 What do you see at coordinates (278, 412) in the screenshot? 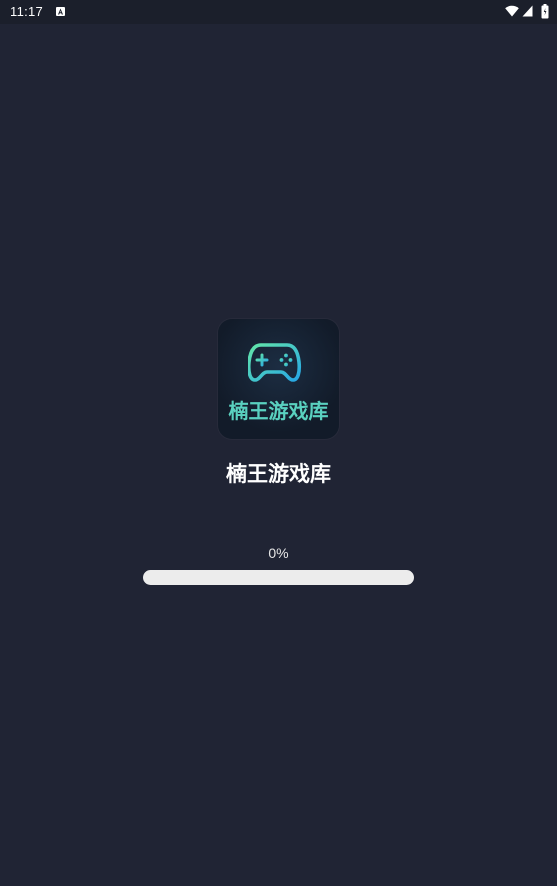
I see `app-logo-label: 楠王游戏库` at bounding box center [278, 412].